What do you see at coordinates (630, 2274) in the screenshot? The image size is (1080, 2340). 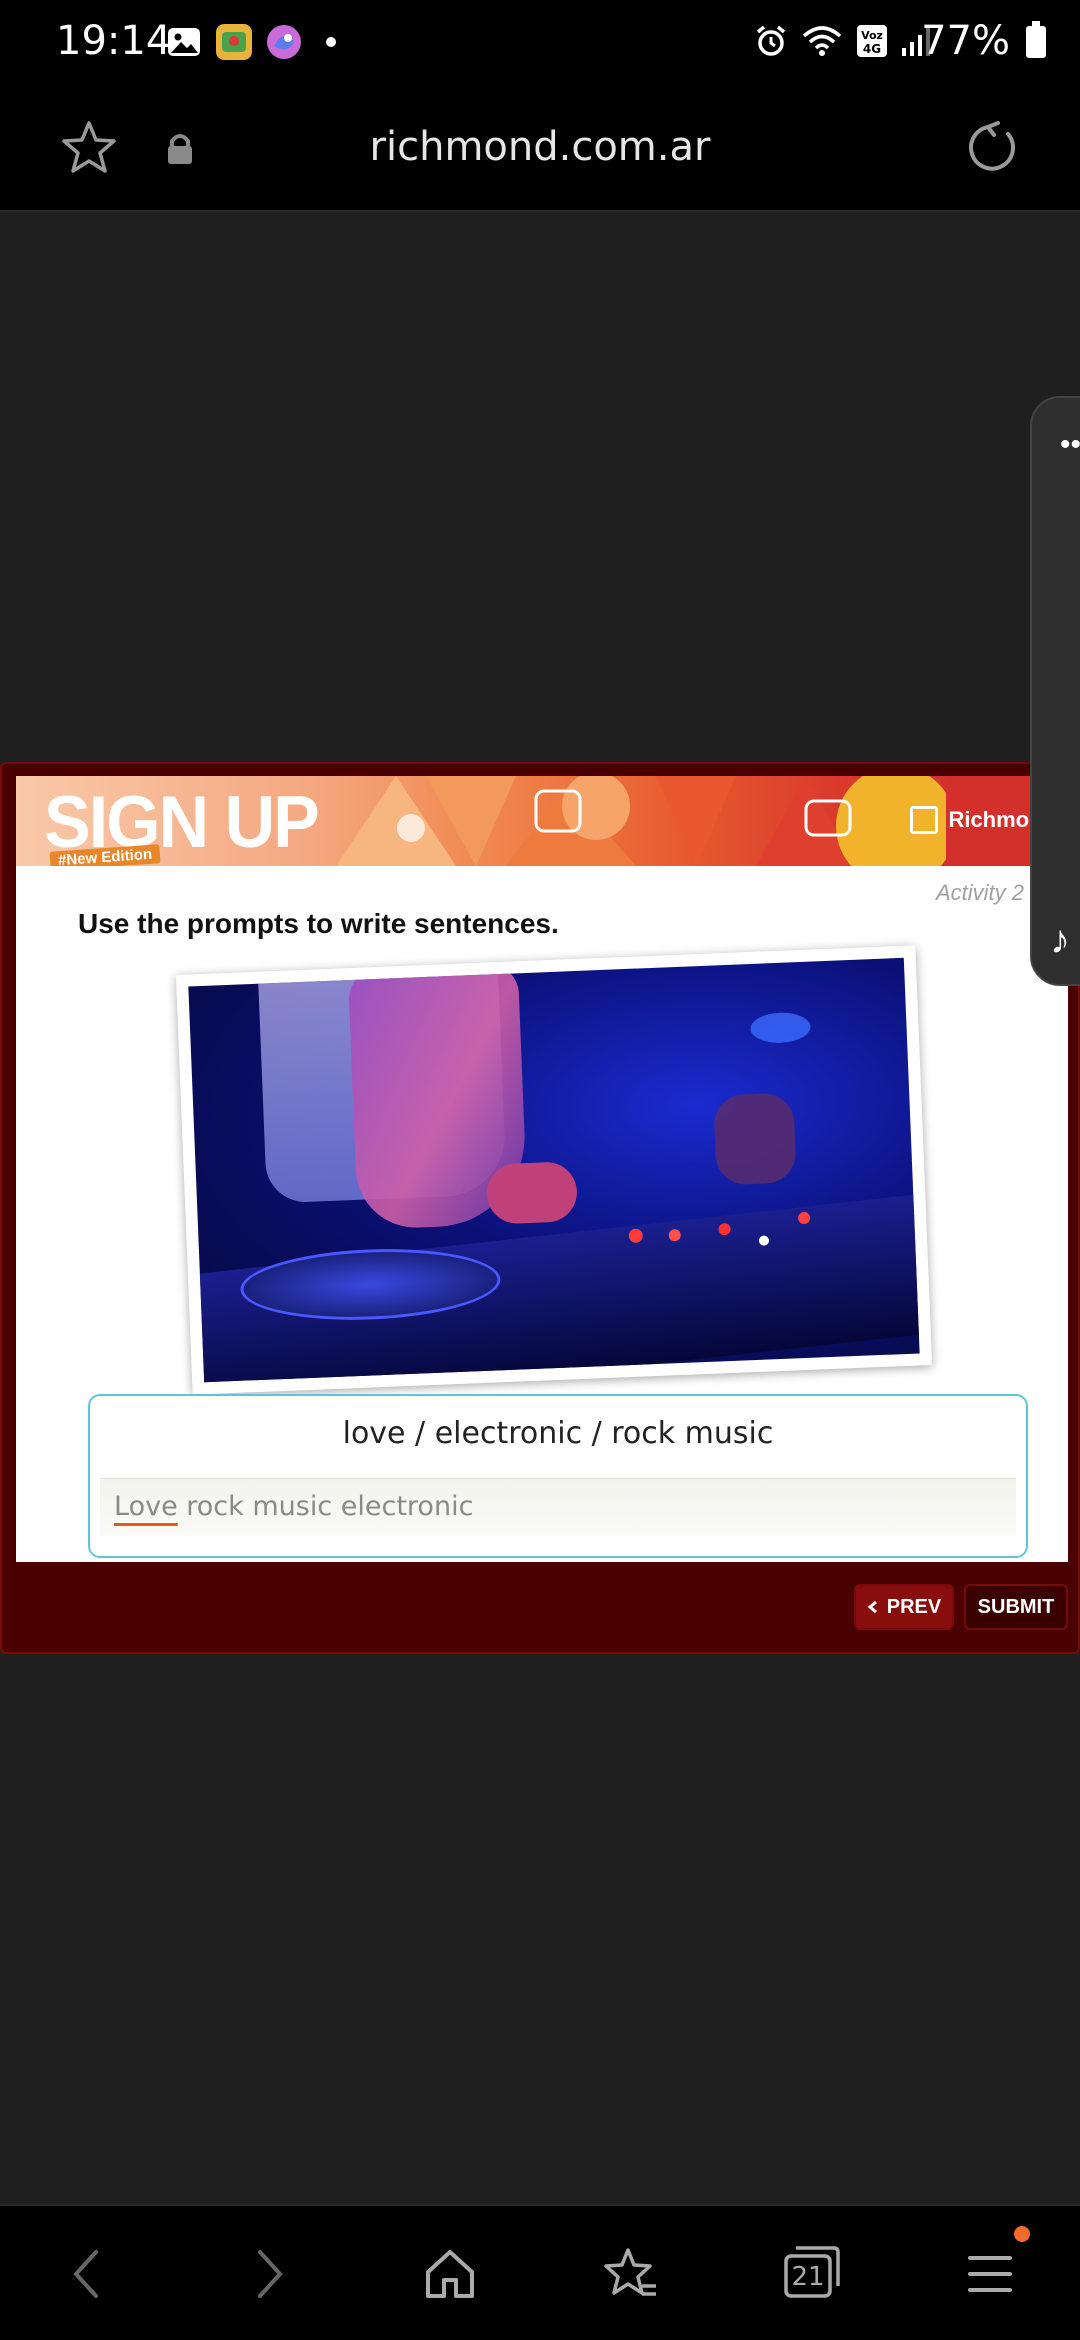 I see `bookmarks-icon` at bounding box center [630, 2274].